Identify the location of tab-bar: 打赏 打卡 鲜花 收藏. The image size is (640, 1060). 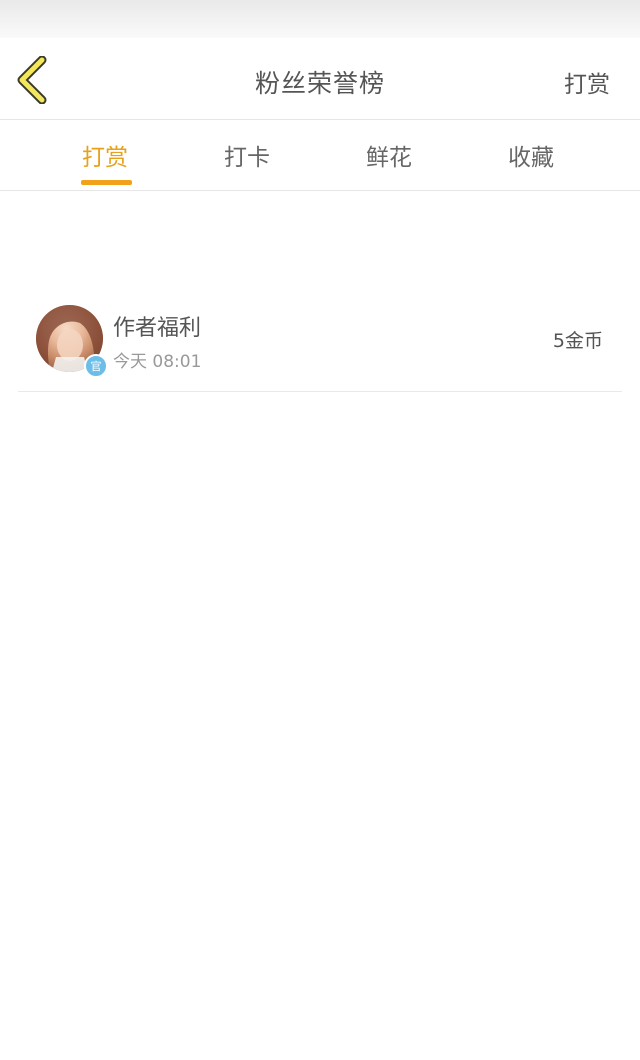
(320, 155).